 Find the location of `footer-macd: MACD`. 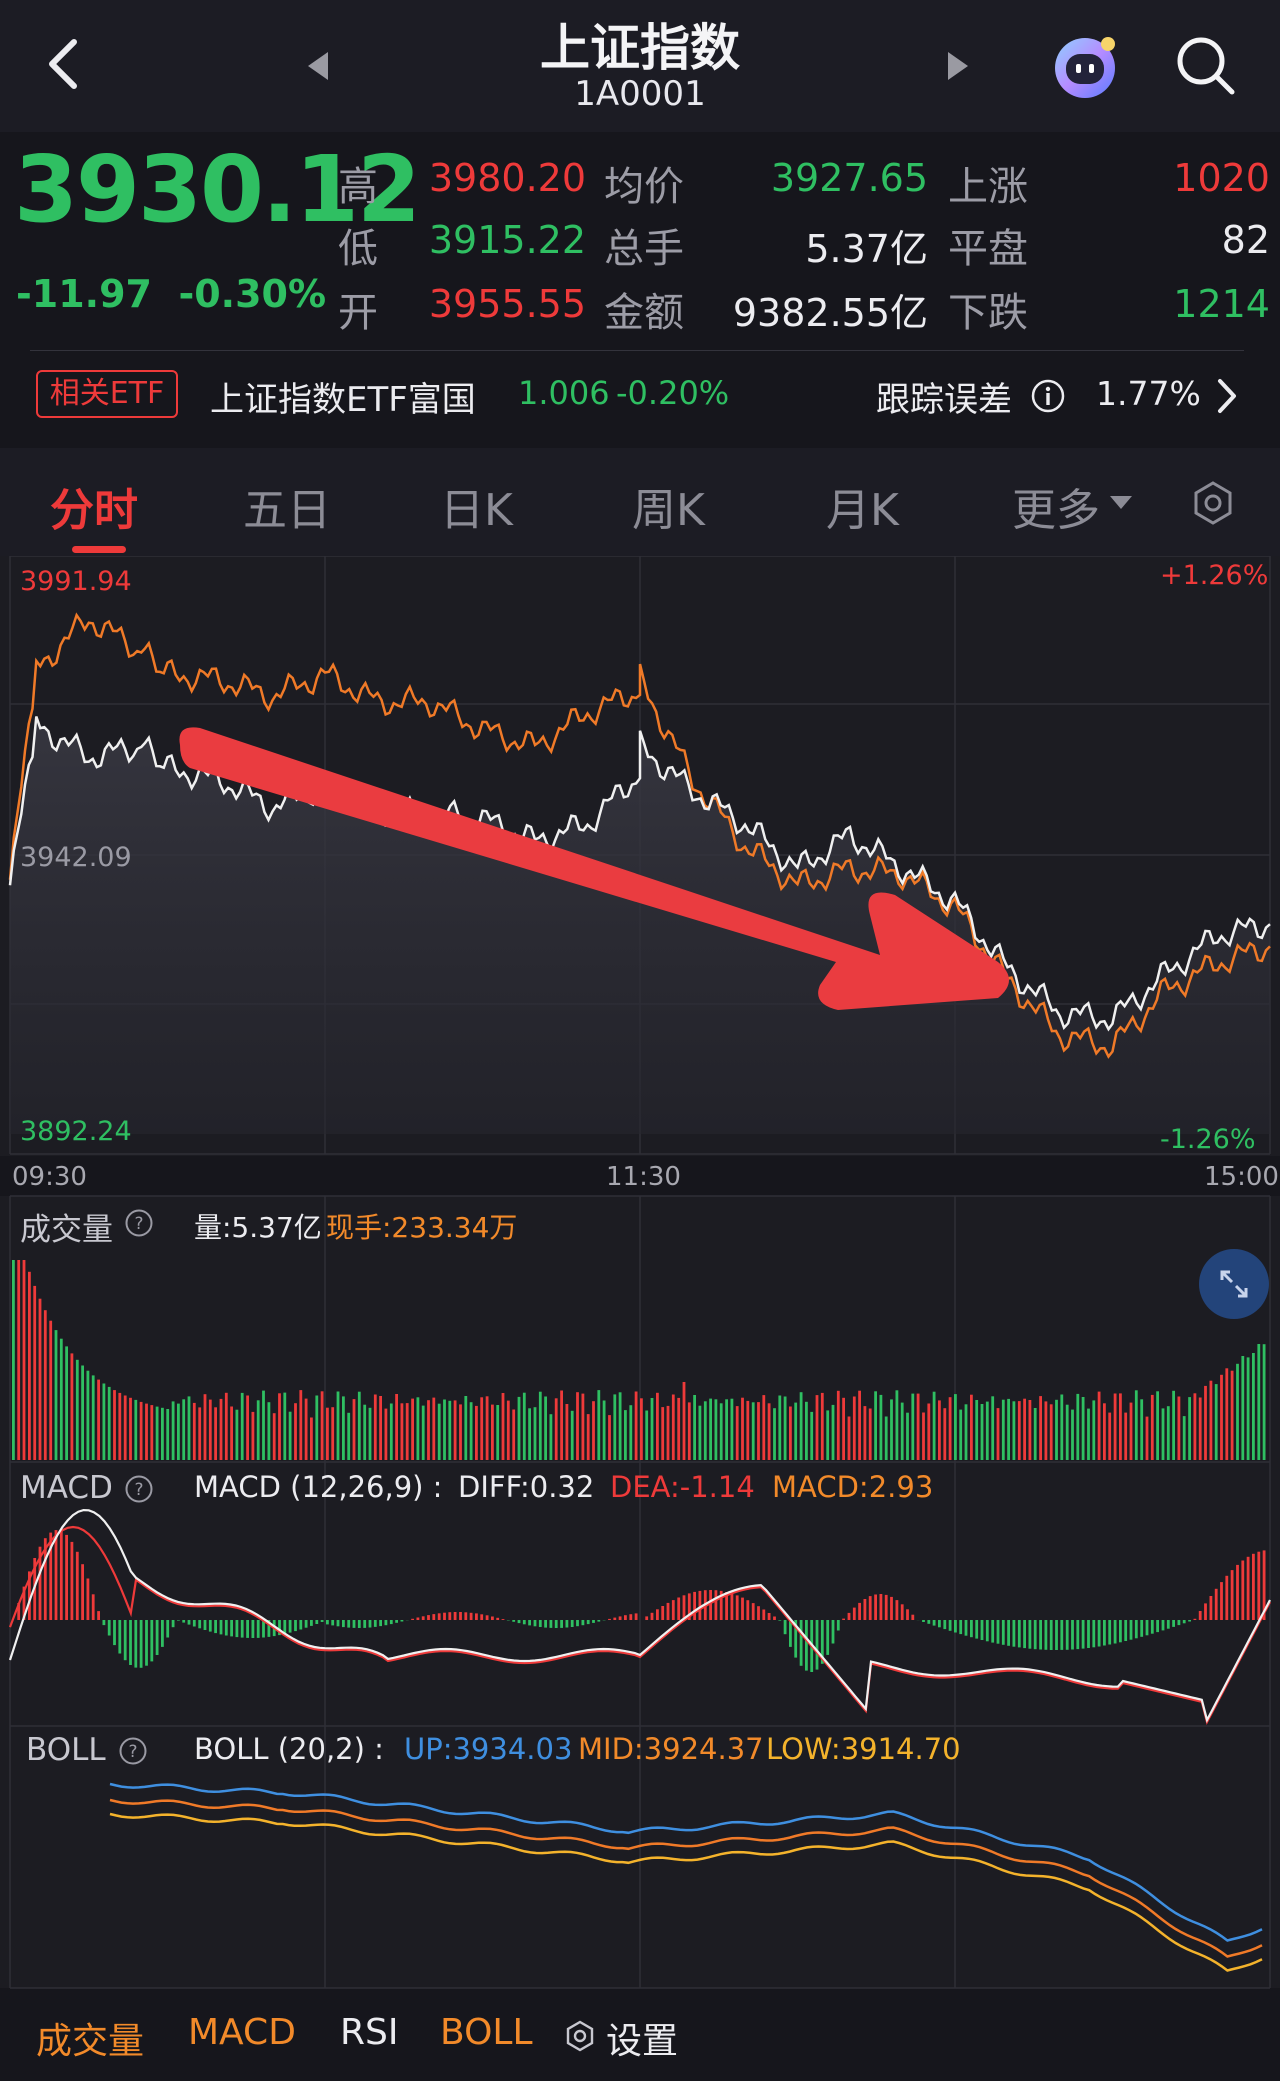

footer-macd: MACD is located at coordinates (242, 2032).